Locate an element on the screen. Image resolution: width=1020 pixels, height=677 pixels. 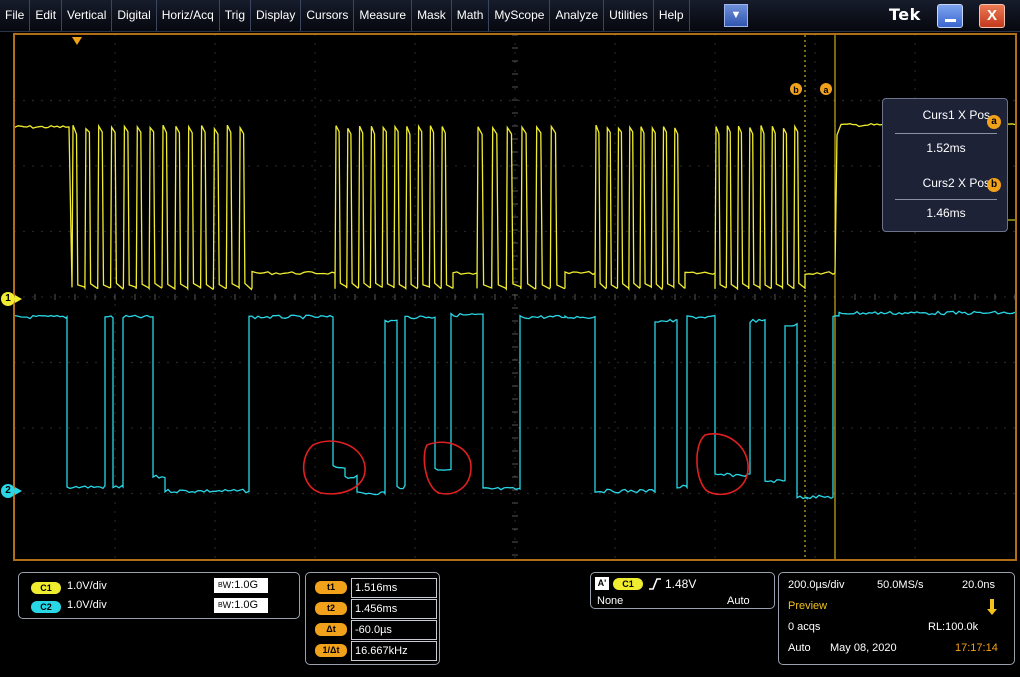
menu-item-horiz-acq: Horiz/Acq is located at coordinates (188, 15).